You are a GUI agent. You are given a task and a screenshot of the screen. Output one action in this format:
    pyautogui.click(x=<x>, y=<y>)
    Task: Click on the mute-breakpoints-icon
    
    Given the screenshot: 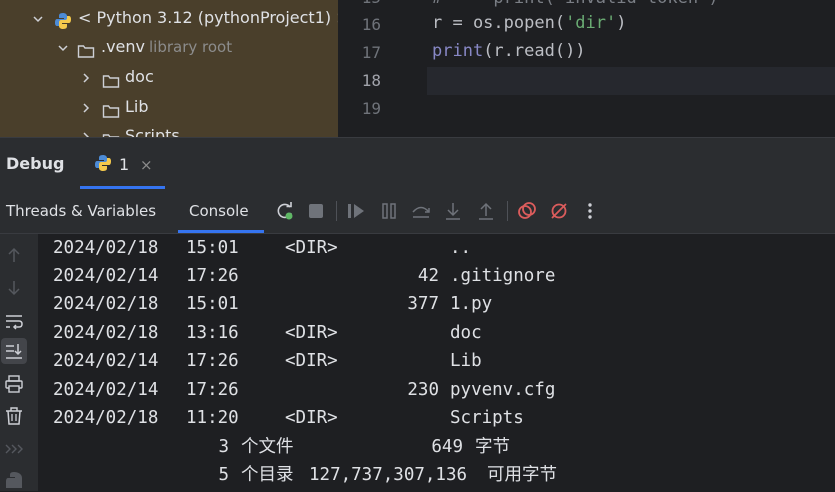 What is the action you would take?
    pyautogui.click(x=559, y=211)
    